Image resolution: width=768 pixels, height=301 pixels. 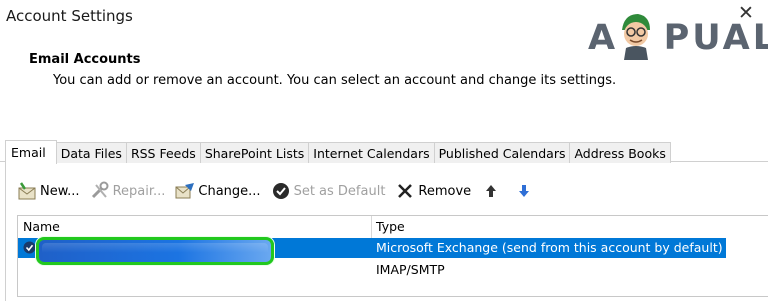 What do you see at coordinates (678, 38) in the screenshot?
I see `watermark-logo: A PUALS` at bounding box center [678, 38].